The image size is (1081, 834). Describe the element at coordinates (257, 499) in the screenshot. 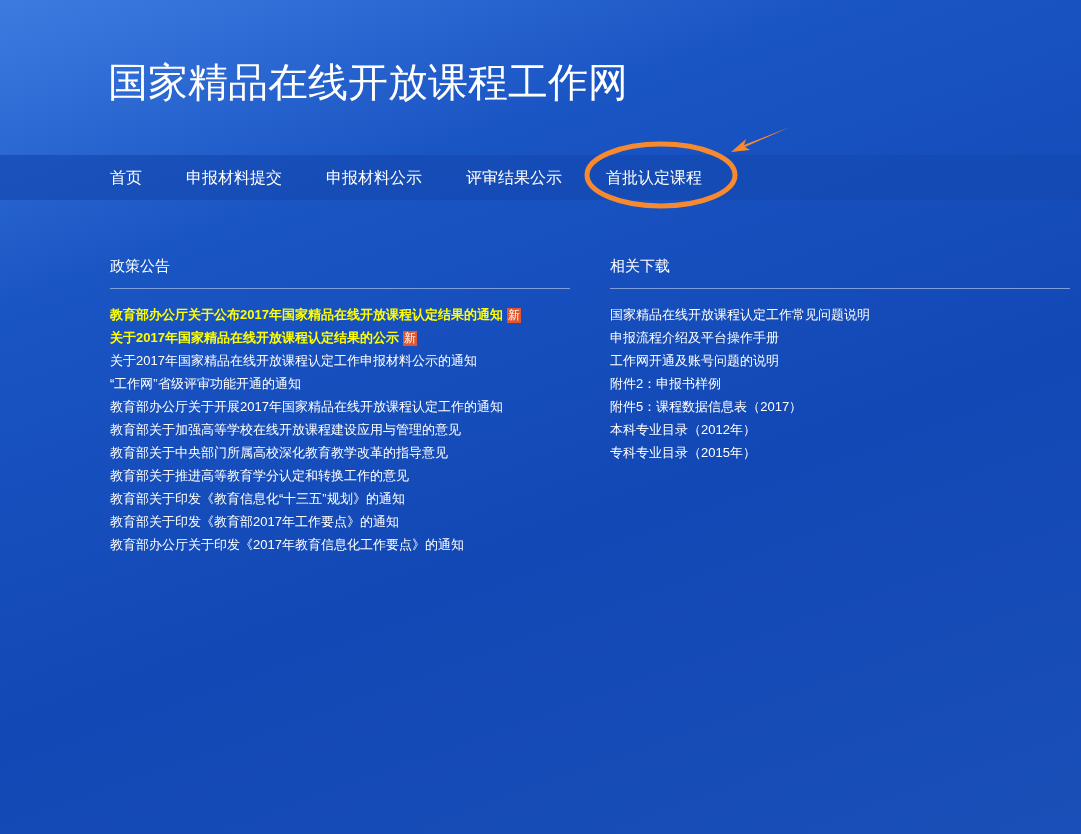

I see `news-link: 教育部关于印发《教育信息化“十三五”规划》的通知` at that location.